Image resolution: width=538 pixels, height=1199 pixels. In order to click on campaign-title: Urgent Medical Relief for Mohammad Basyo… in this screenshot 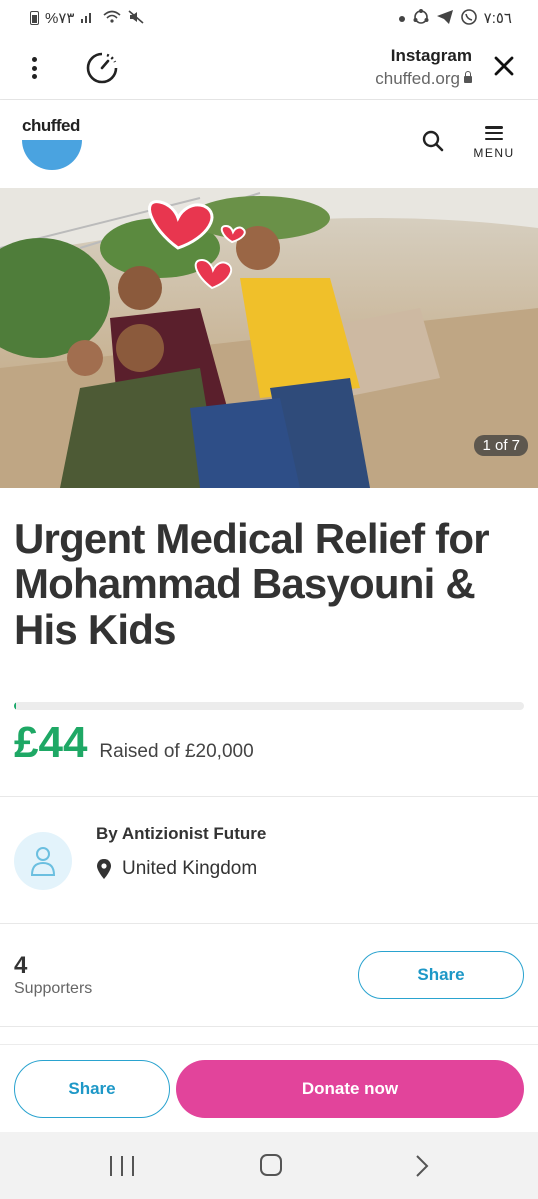, I will do `click(252, 584)`.